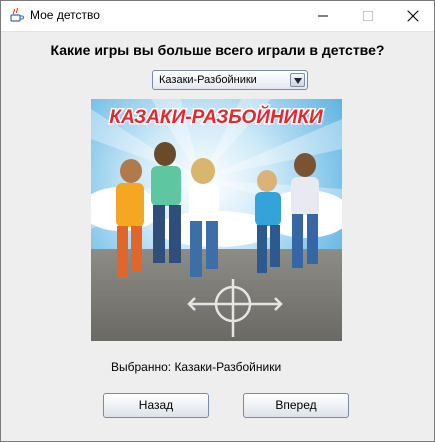  Describe the element at coordinates (296, 405) in the screenshot. I see `next-button: Вперед` at that location.